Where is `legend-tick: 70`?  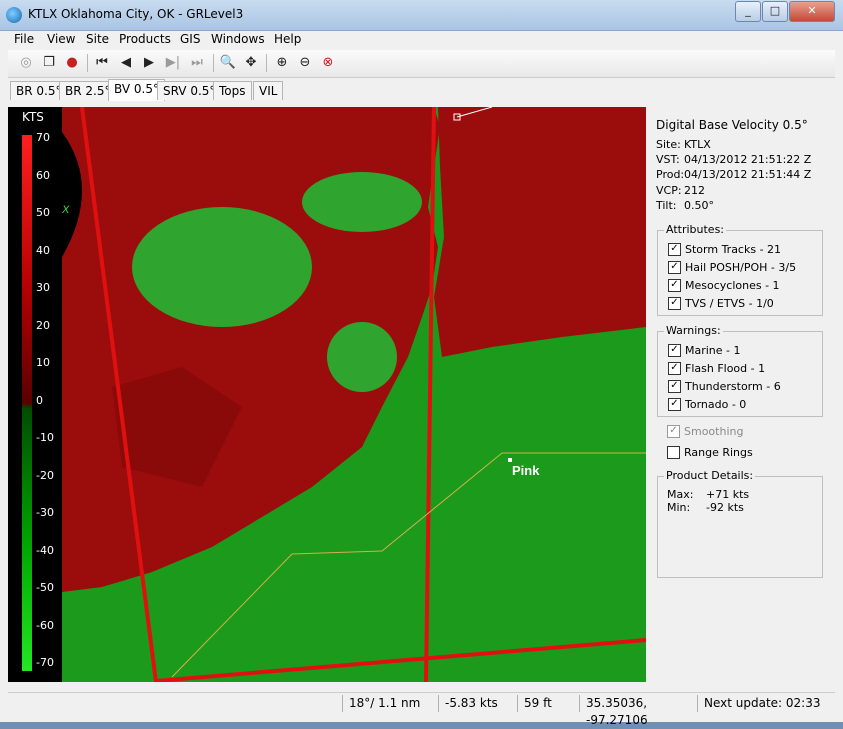
legend-tick: 70 is located at coordinates (43, 137).